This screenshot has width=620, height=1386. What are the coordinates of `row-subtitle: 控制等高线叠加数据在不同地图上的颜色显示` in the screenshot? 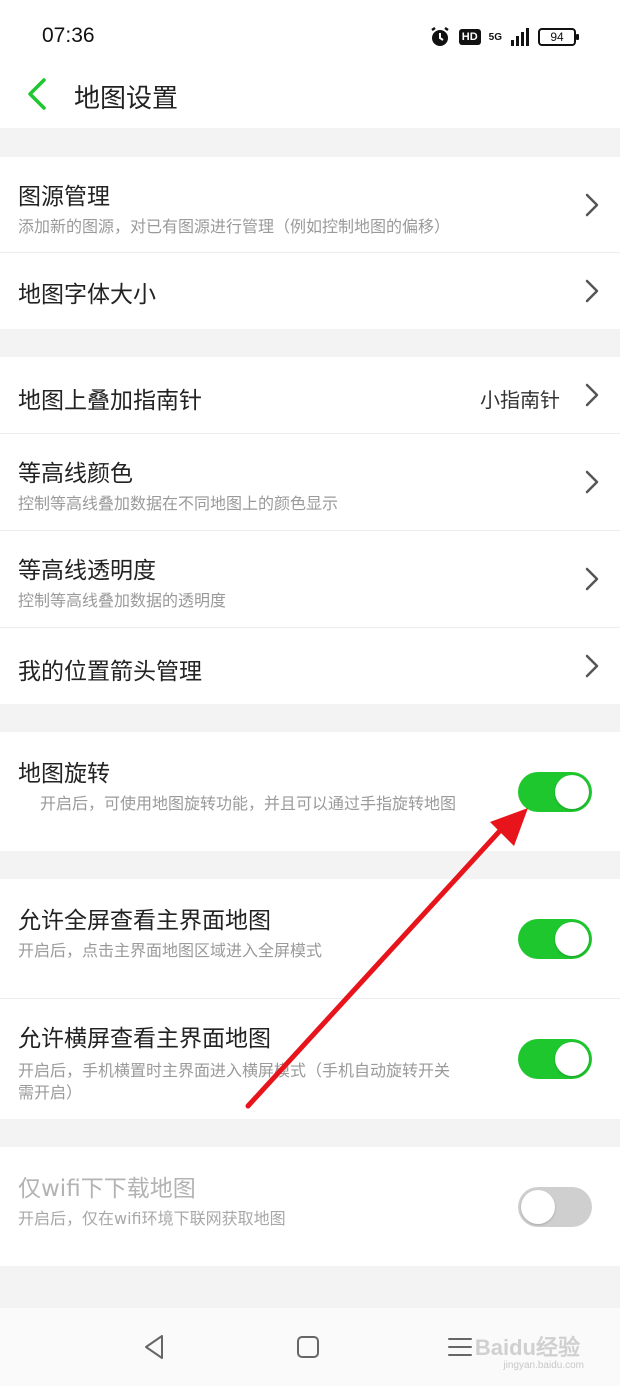 It's located at (178, 503).